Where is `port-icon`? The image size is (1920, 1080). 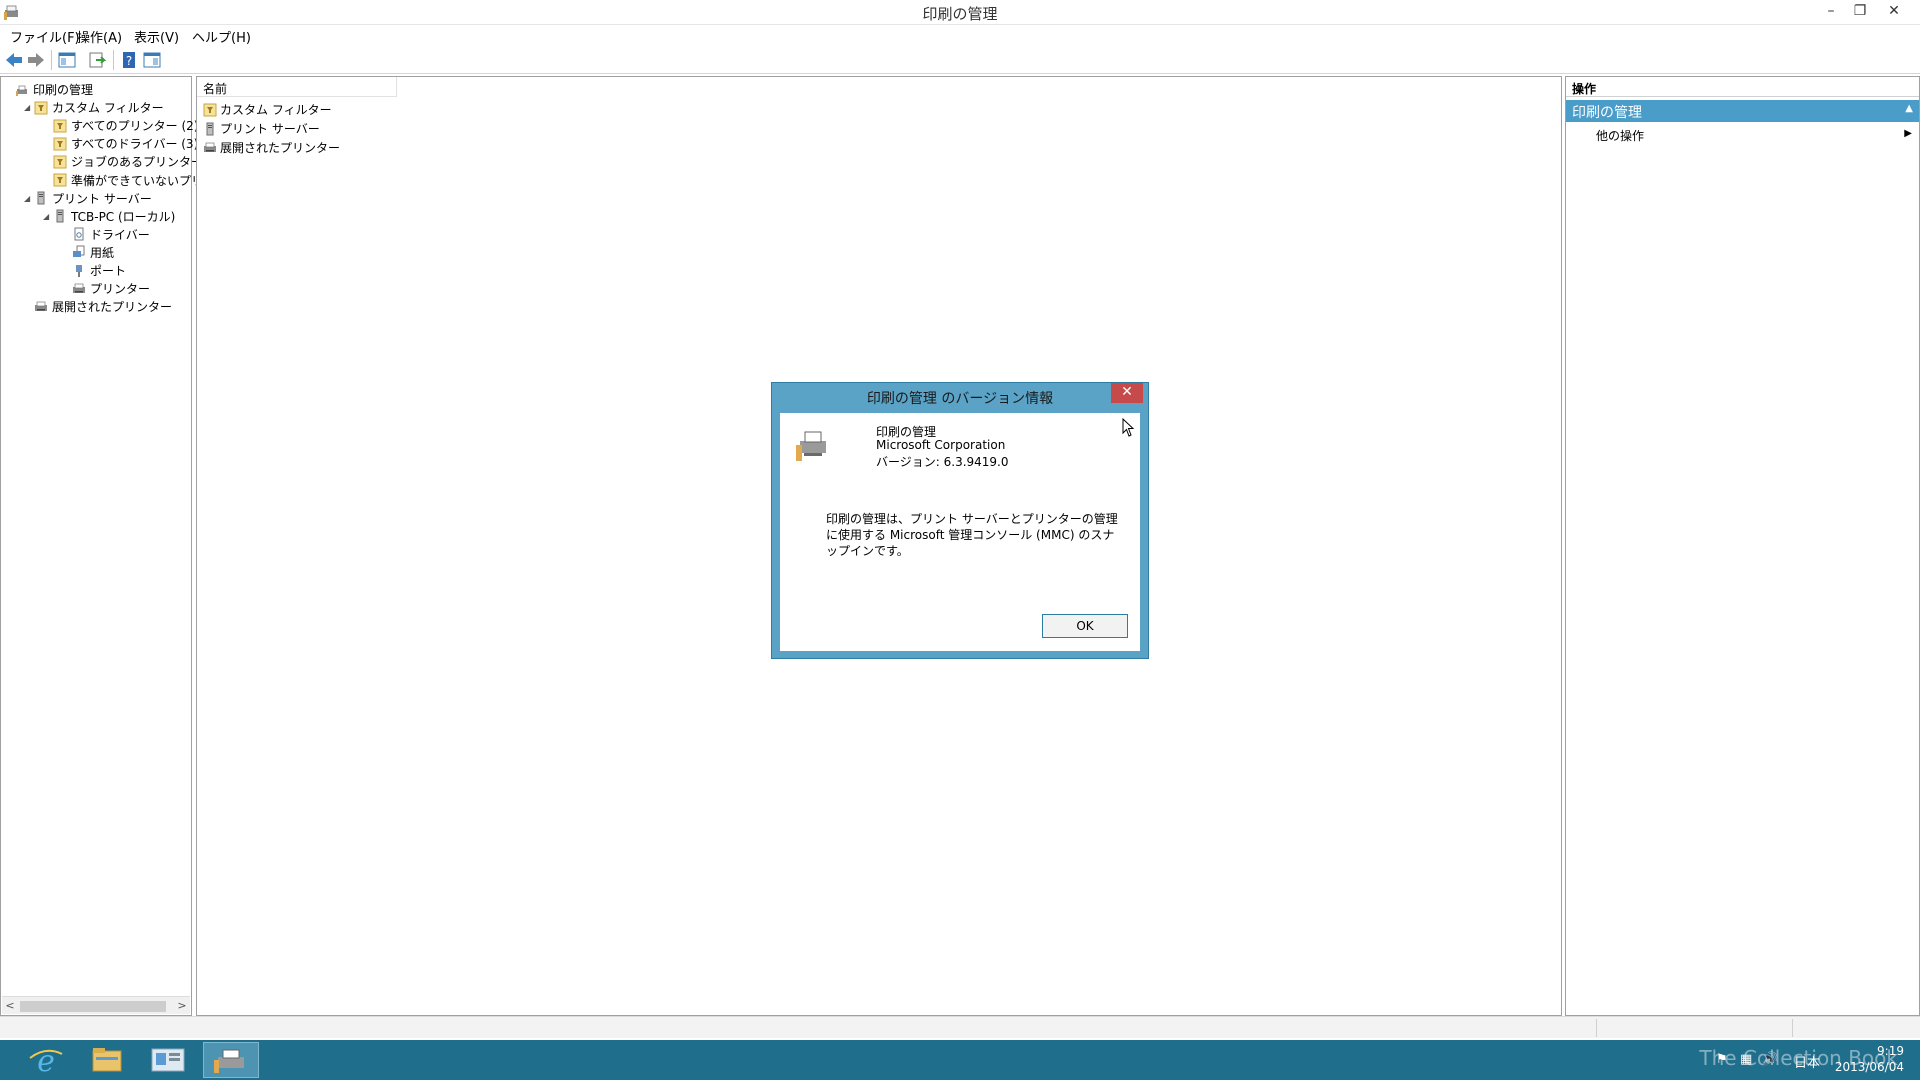 port-icon is located at coordinates (79, 271).